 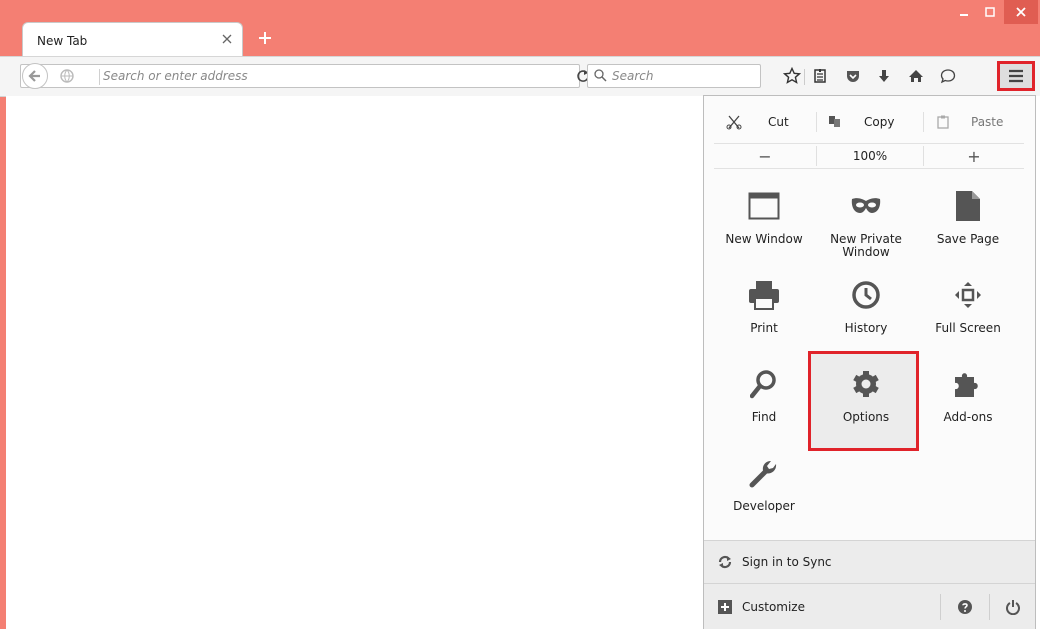 I want to click on hamburger-menu-icon, so click(x=1016, y=76).